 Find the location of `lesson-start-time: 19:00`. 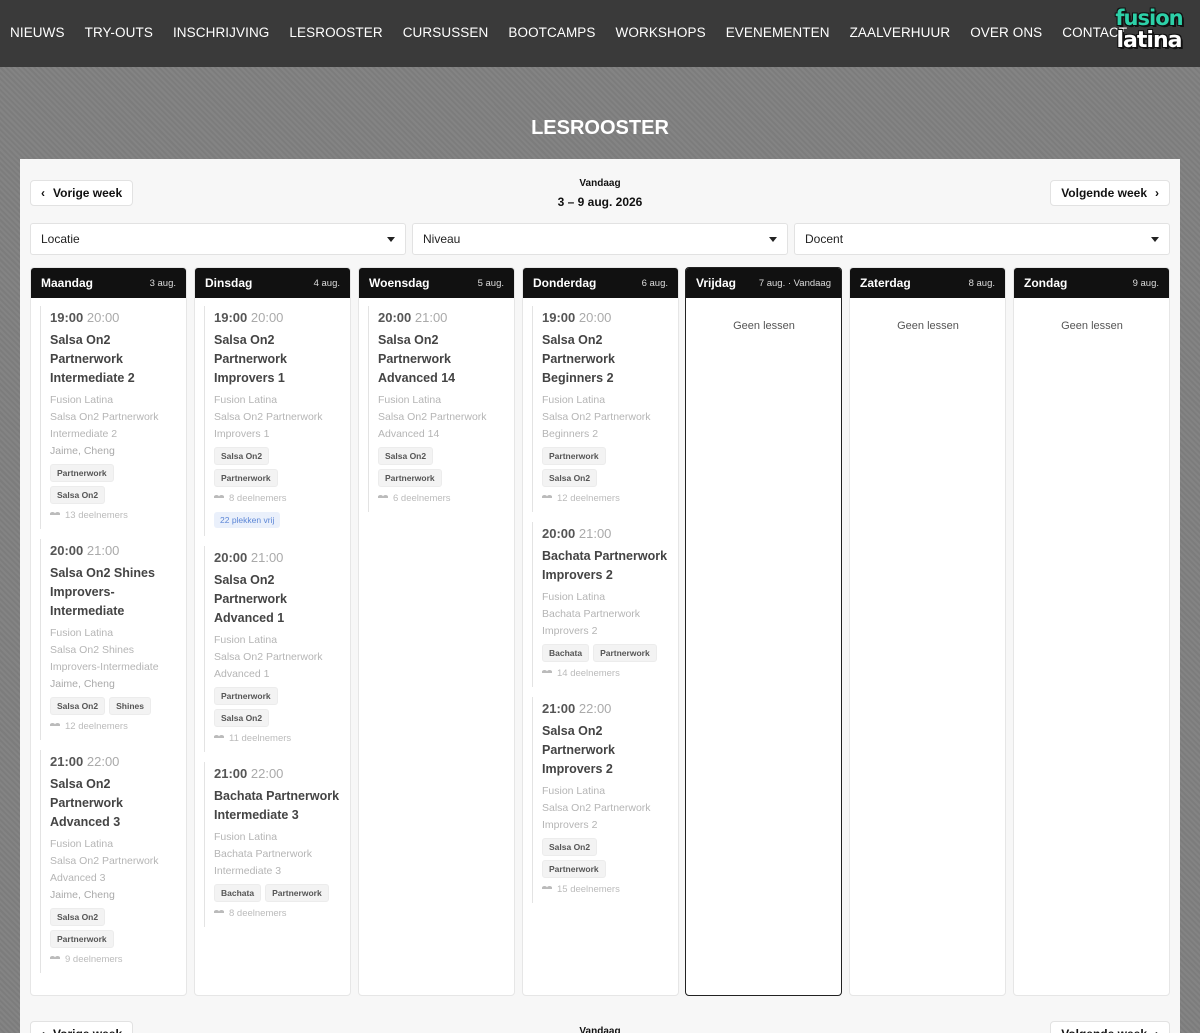

lesson-start-time: 19:00 is located at coordinates (231, 317).